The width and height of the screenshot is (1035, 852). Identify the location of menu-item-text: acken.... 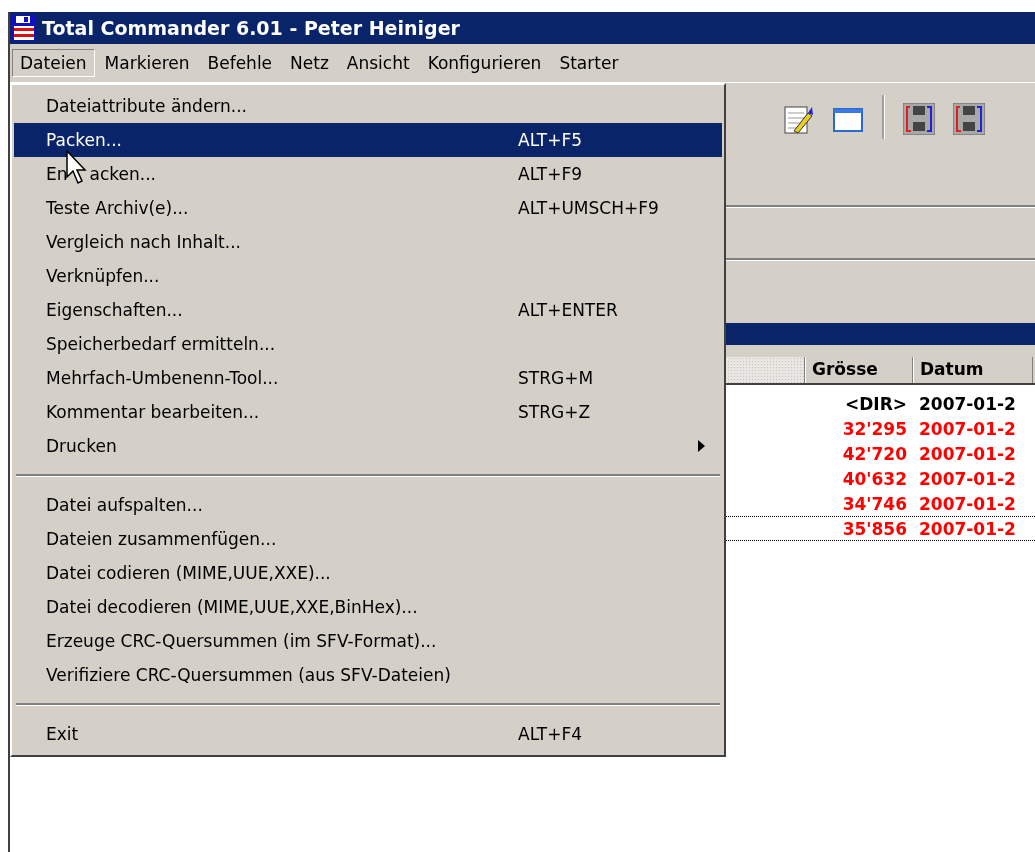
(122, 174).